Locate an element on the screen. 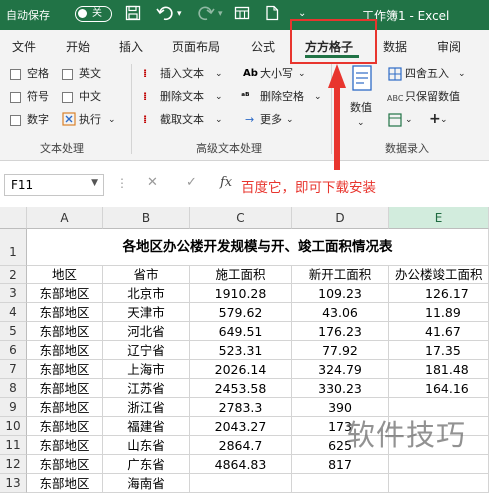  enter-icon: ✓ is located at coordinates (191, 182).